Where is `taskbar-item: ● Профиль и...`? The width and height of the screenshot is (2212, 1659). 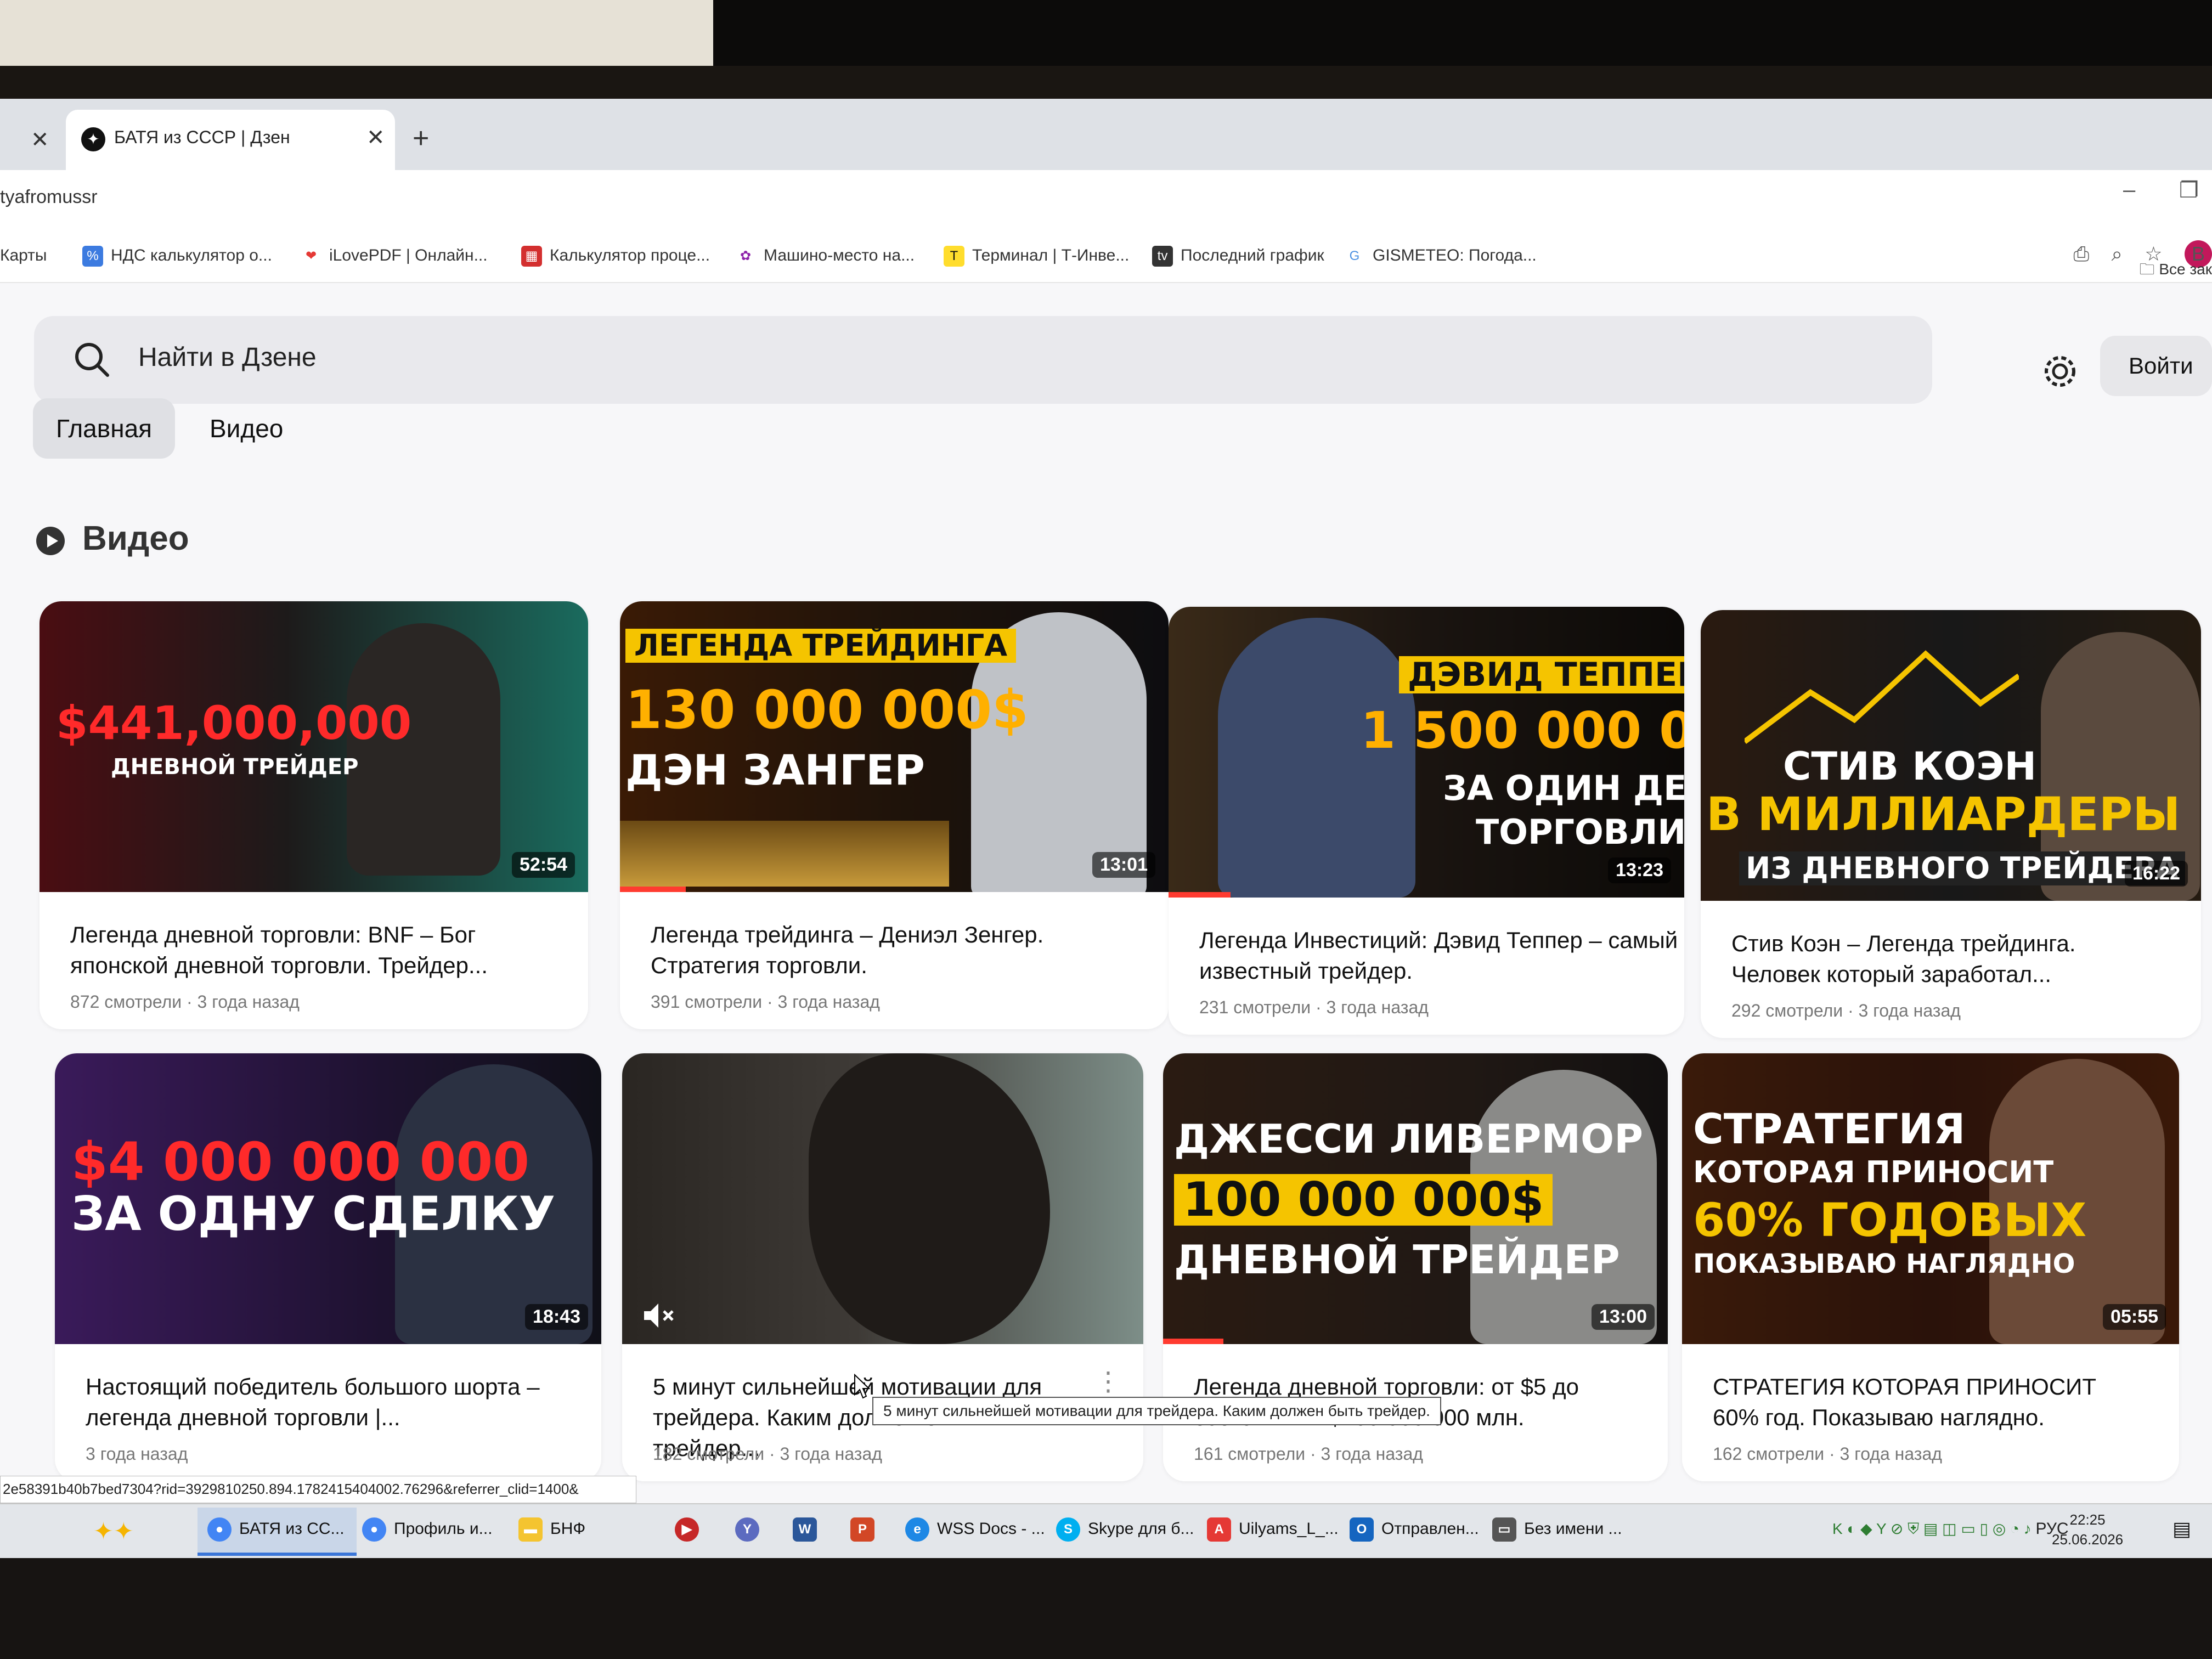
taskbar-item: ● Профиль и... is located at coordinates (428, 1530).